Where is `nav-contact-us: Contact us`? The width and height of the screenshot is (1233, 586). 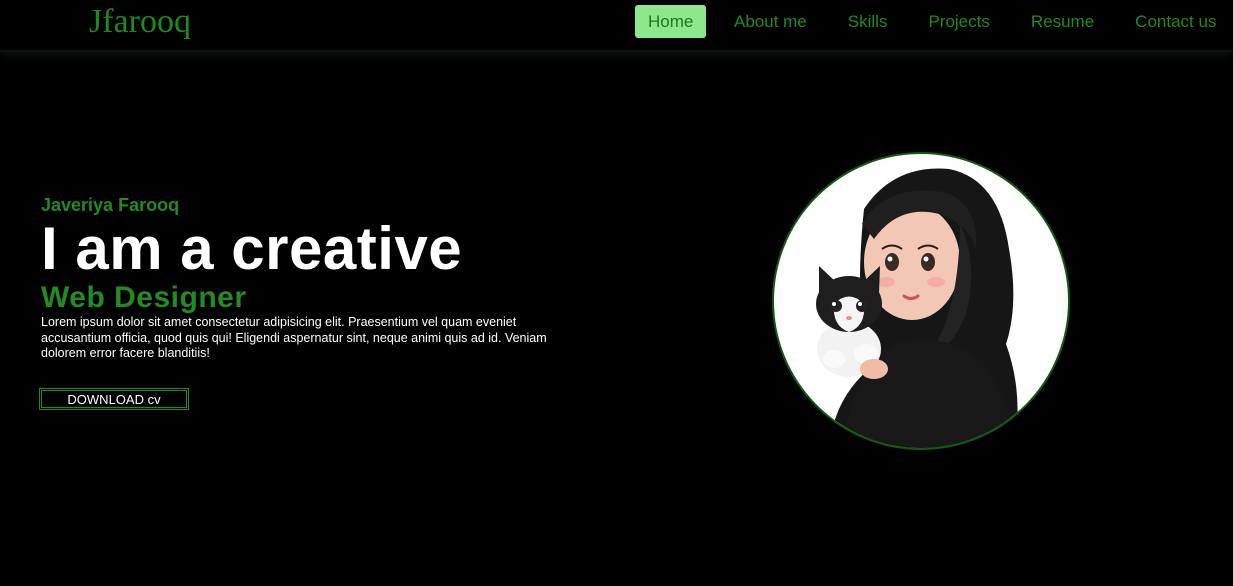 nav-contact-us: Contact us is located at coordinates (1175, 21).